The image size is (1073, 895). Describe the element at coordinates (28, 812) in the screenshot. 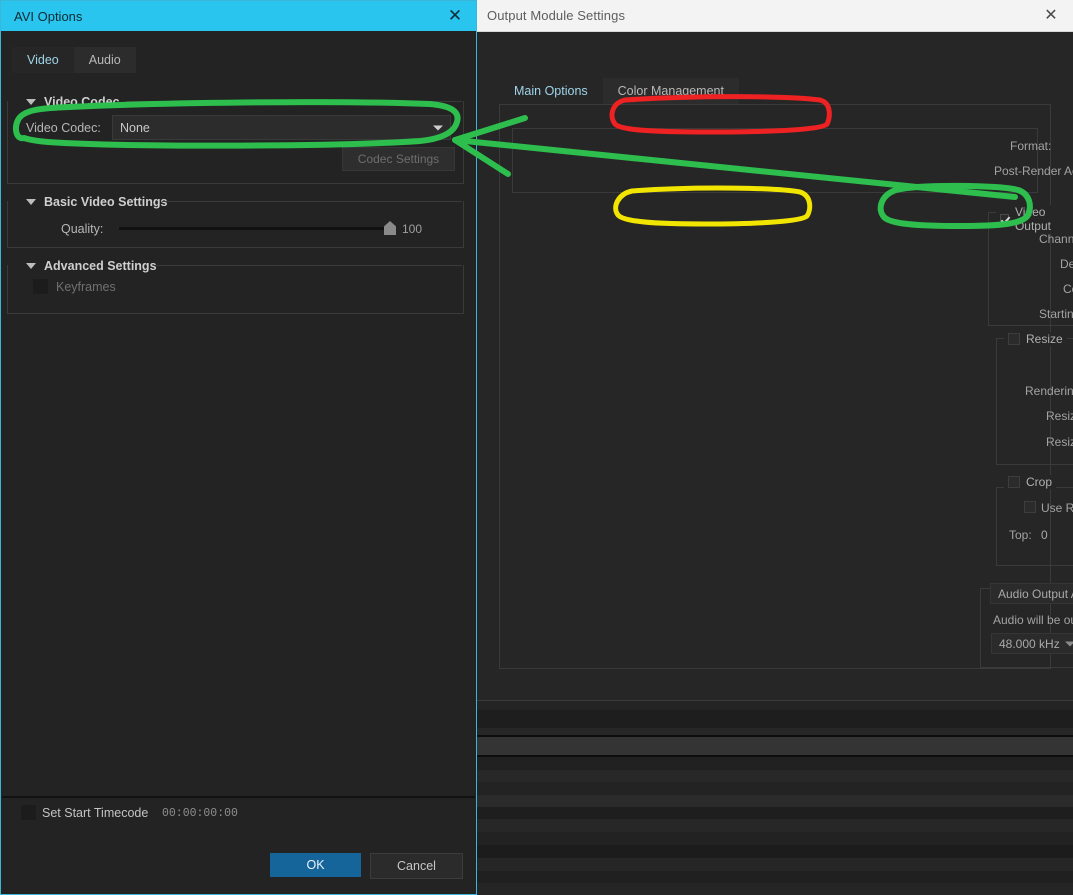

I see `set-start-timecode-checkbox` at that location.